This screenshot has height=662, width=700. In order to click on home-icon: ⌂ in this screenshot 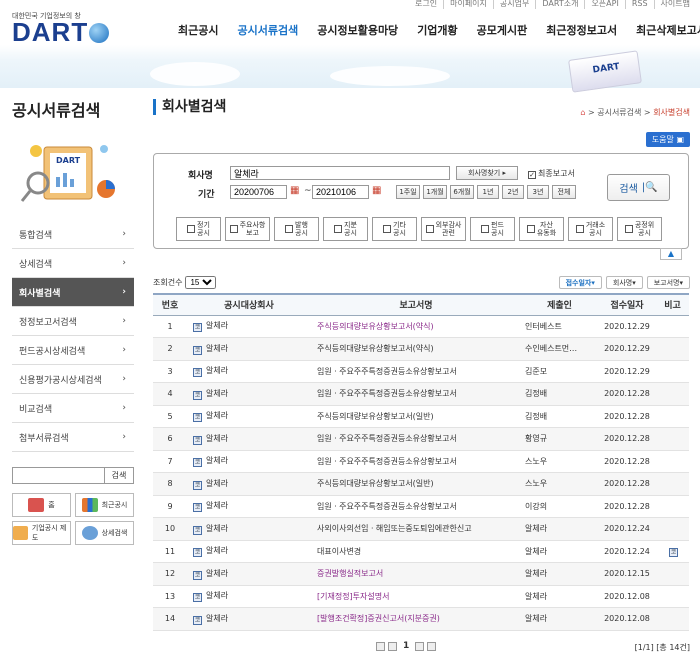, I will do `click(582, 112)`.